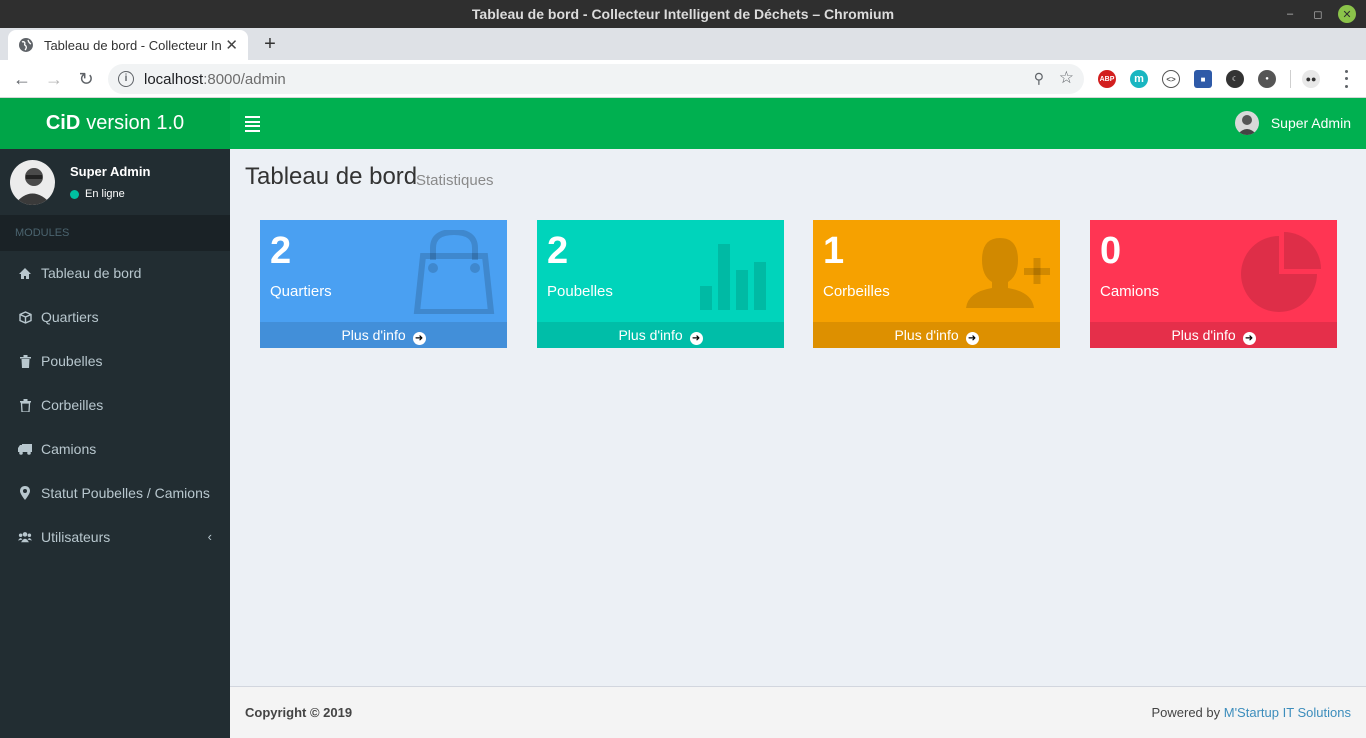 This screenshot has width=1366, height=738. What do you see at coordinates (383, 284) in the screenshot?
I see `stat-box-quartiers: 2 Quartiers Plus d'info ➜` at bounding box center [383, 284].